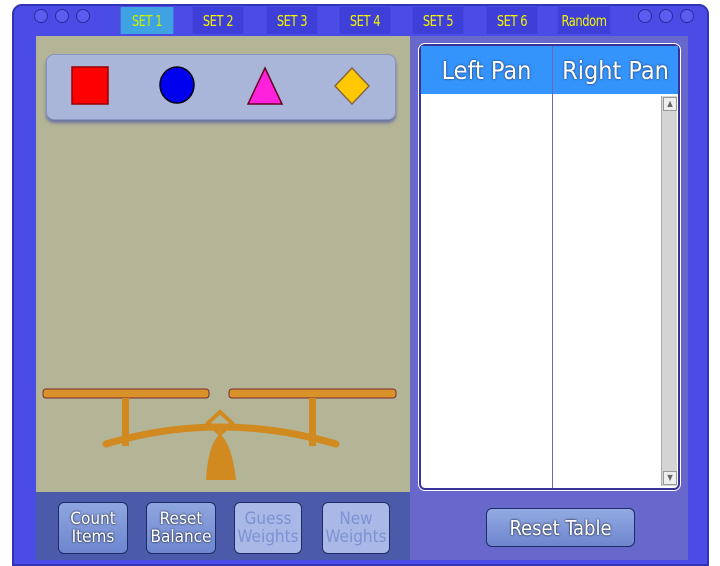 This screenshot has height=566, width=720. I want to click on guess-weights-button: Guess Weights, so click(268, 528).